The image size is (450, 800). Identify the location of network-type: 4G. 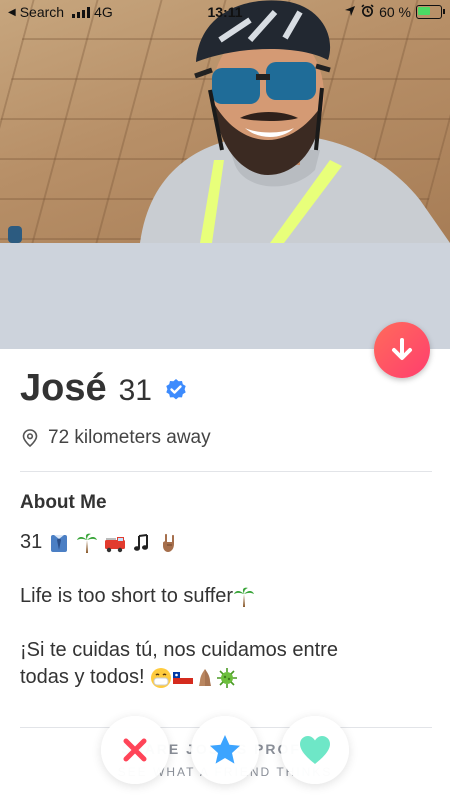
(103, 12).